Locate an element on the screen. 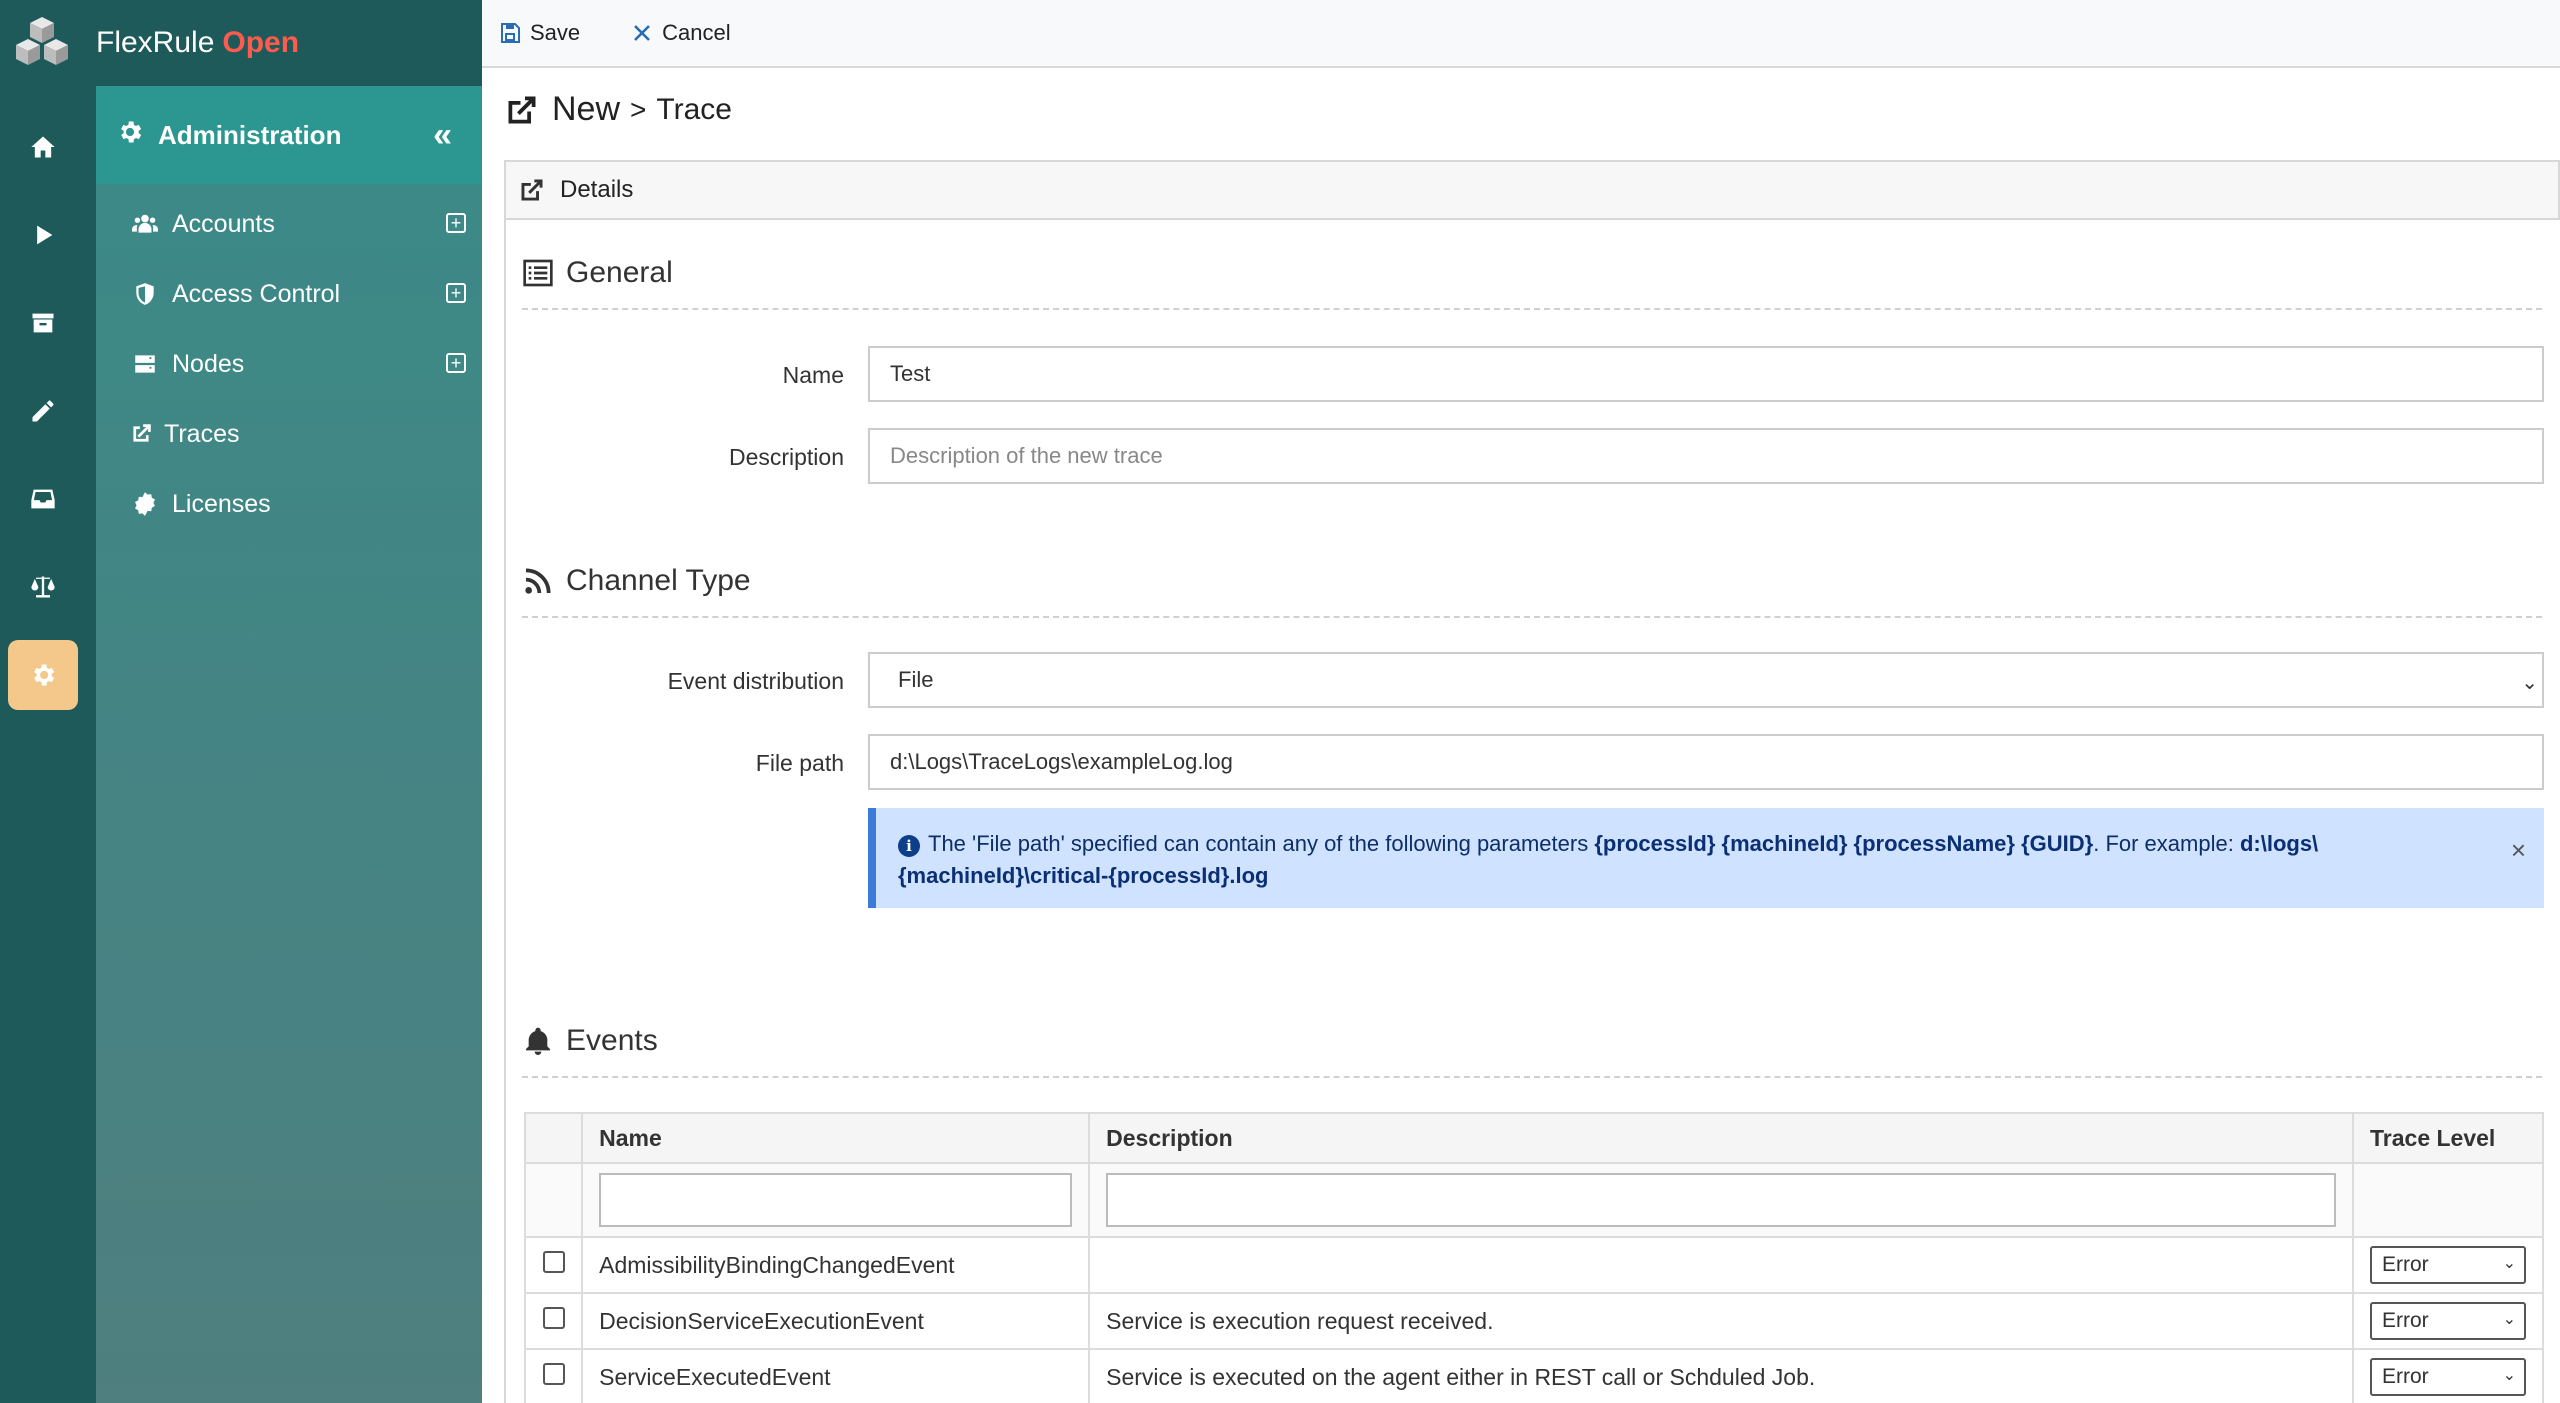  users-icon is located at coordinates (145, 224).